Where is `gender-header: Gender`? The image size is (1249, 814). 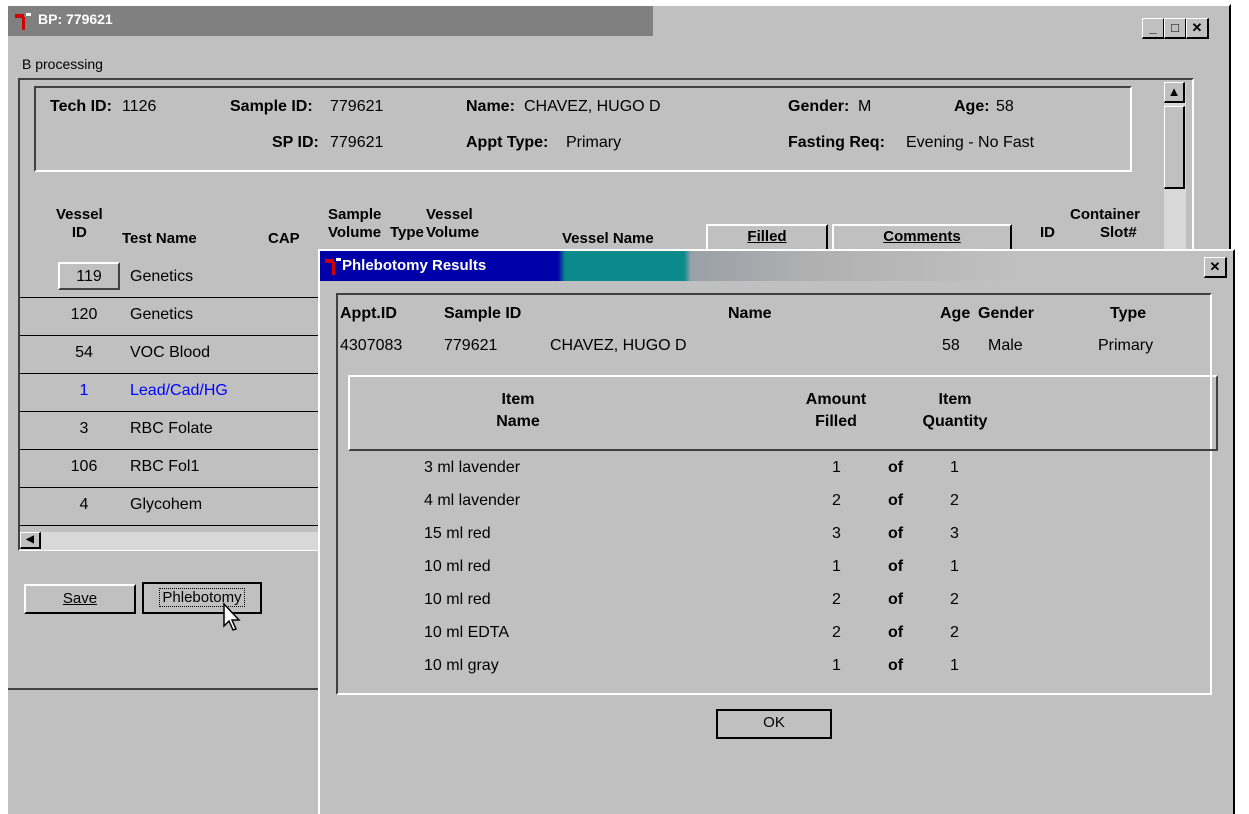 gender-header: Gender is located at coordinates (1006, 313).